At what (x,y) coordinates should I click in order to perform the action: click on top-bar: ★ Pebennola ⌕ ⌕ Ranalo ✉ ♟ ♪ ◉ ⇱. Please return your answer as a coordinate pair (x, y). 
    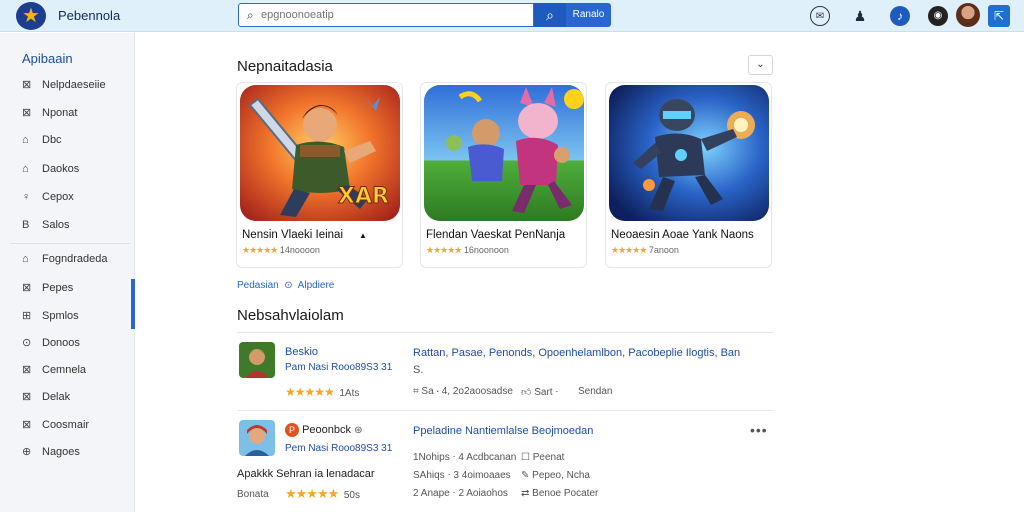
    Looking at the image, I should click on (512, 16).